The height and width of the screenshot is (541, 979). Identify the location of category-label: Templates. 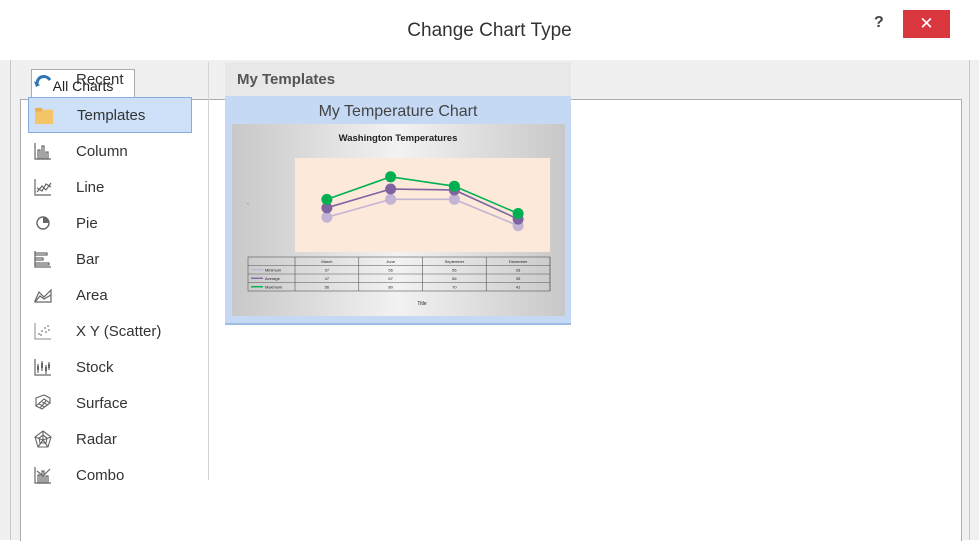
(111, 115).